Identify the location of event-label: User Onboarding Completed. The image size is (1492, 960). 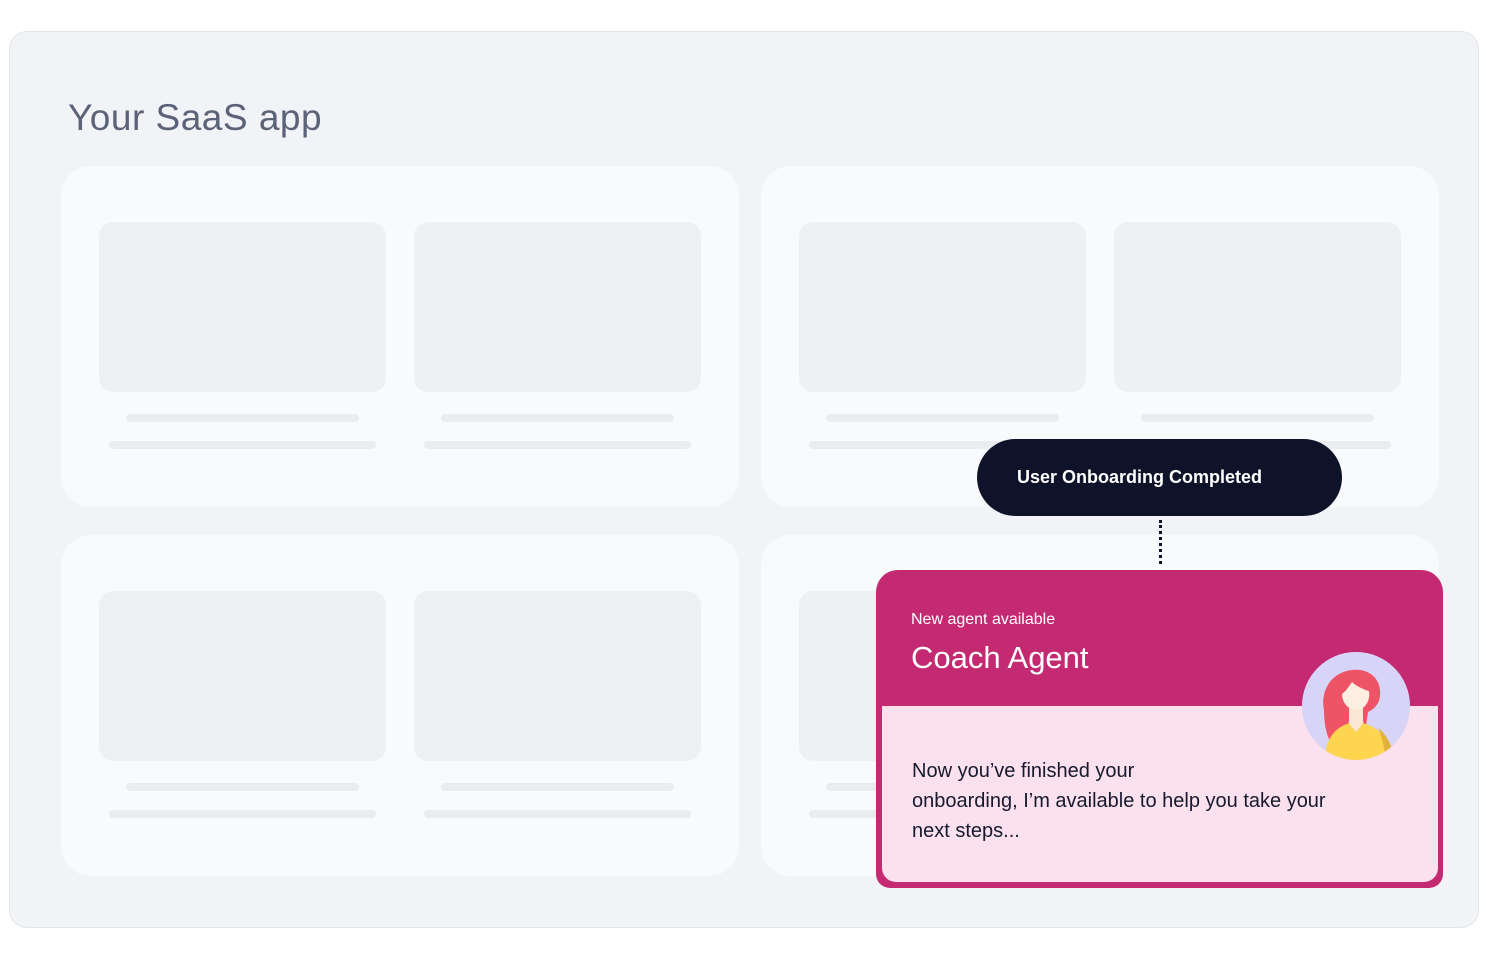
(1140, 477).